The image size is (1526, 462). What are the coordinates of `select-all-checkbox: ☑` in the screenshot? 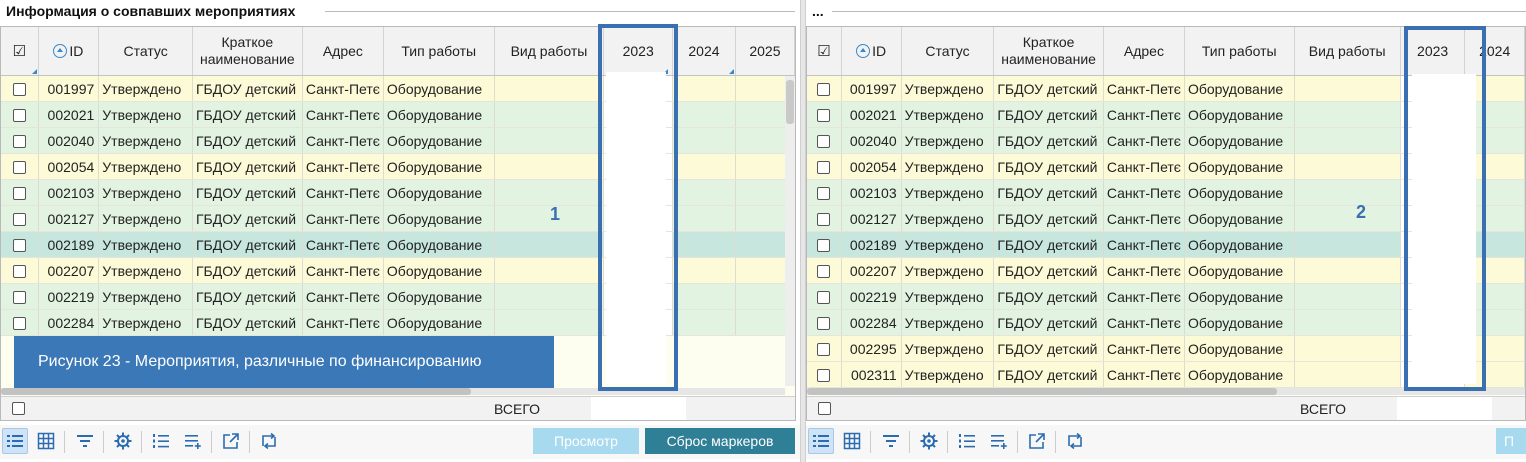 It's located at (824, 51).